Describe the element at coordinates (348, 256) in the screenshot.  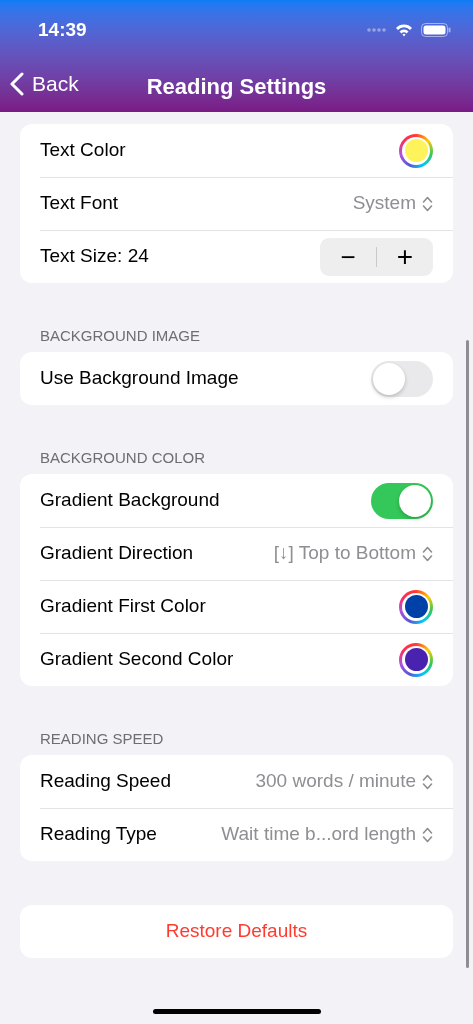
I see `decrement-button: −` at that location.